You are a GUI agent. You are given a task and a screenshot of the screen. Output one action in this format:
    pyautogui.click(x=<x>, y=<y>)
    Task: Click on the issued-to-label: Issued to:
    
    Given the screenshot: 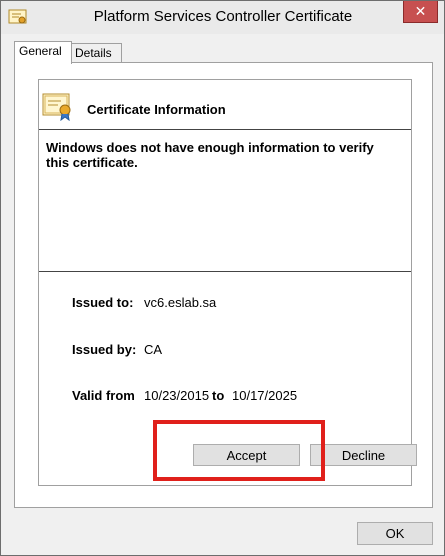 What is the action you would take?
    pyautogui.click(x=103, y=302)
    